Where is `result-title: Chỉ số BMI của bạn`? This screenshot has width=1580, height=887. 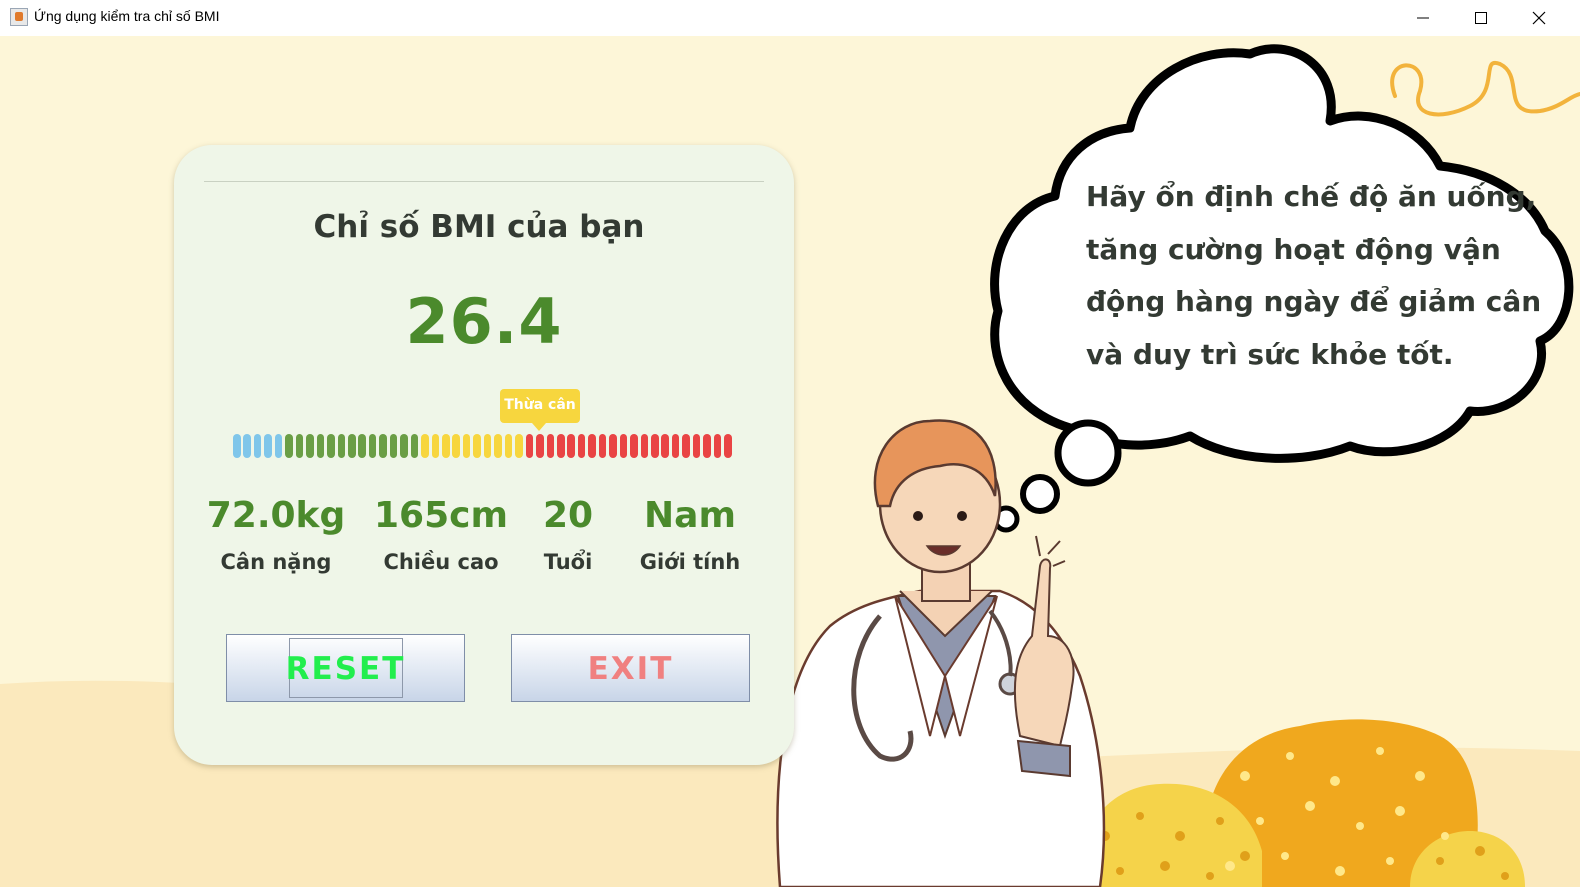
result-title: Chỉ số BMI của bạn is located at coordinates (479, 227).